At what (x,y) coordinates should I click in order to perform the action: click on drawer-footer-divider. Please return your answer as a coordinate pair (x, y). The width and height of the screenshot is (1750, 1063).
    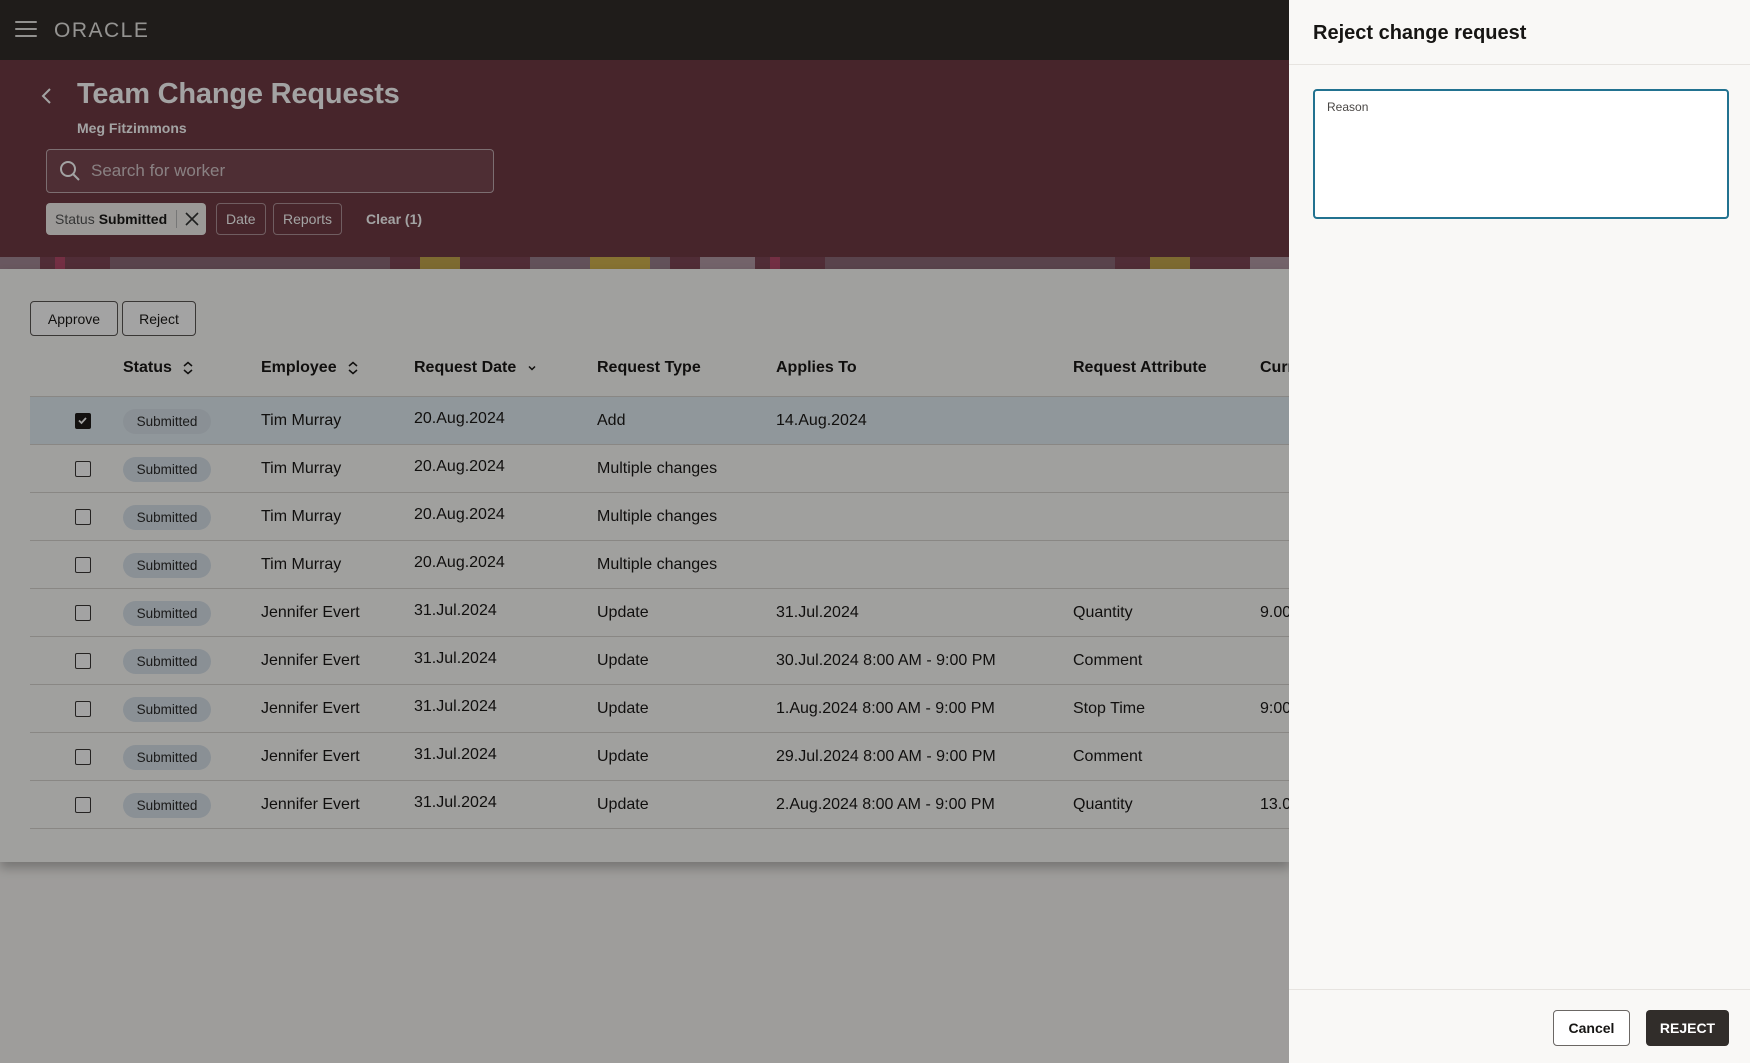
    Looking at the image, I should click on (1519, 989).